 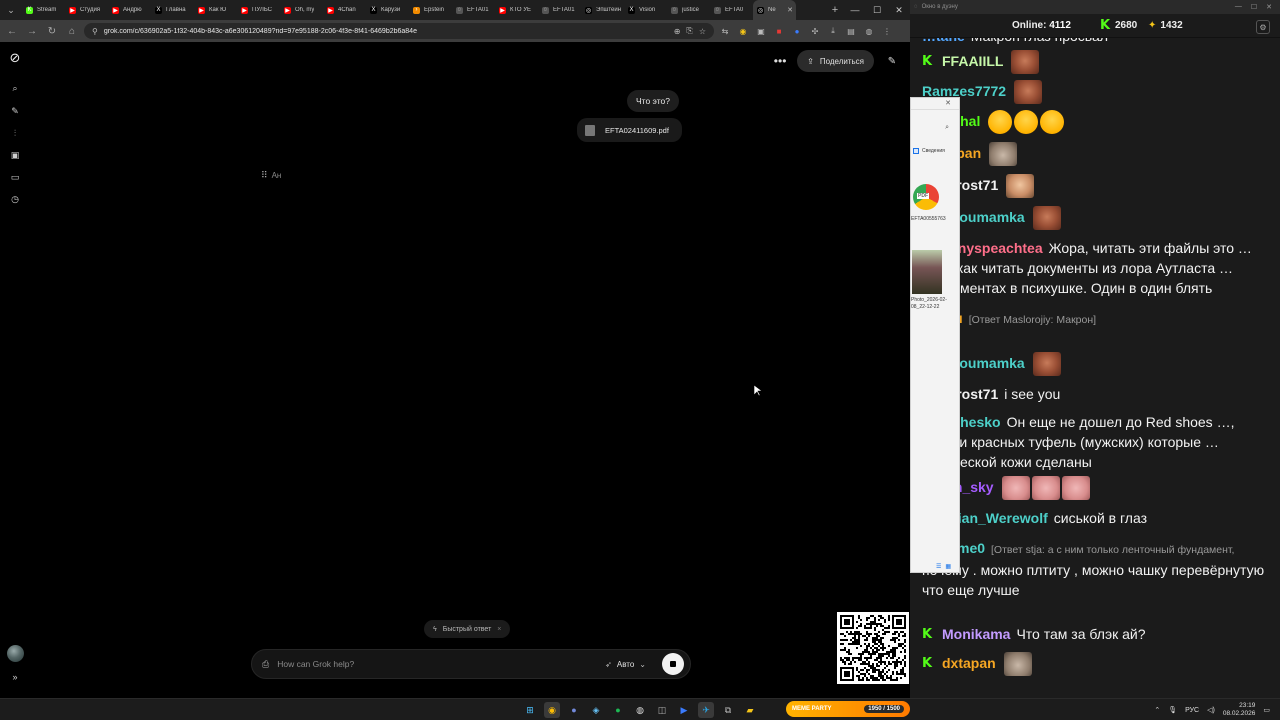 I want to click on app-icon: ◫, so click(x=662, y=710).